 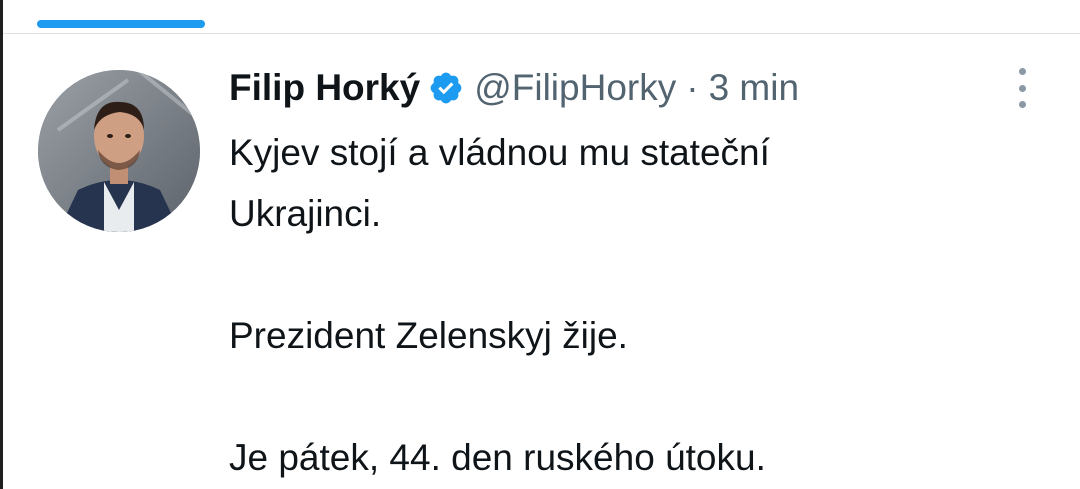 I want to click on author-name: Filip Horký, so click(x=324, y=88).